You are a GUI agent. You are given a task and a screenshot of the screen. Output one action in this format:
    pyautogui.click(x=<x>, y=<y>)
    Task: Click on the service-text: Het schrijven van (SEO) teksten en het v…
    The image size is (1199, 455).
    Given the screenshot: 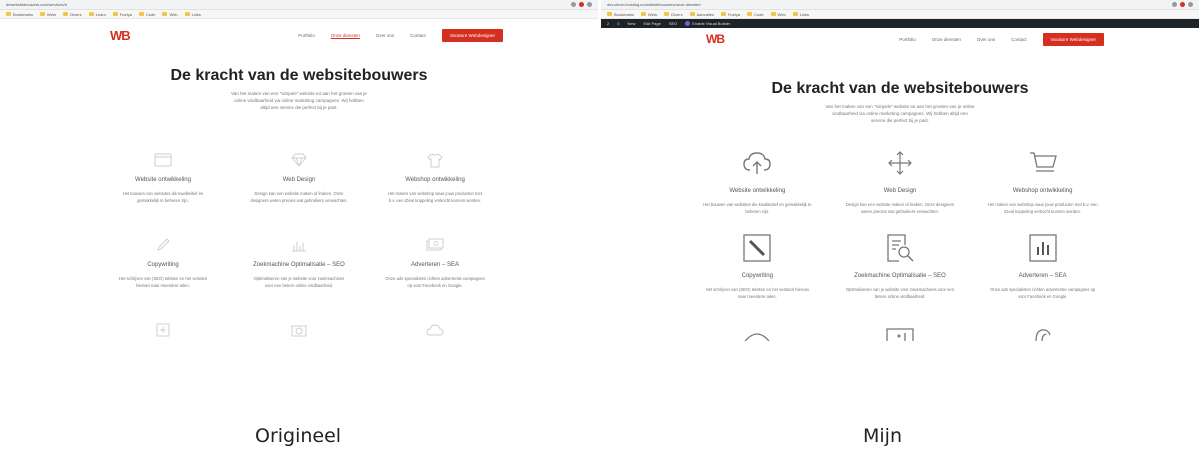 What is the action you would take?
    pyautogui.click(x=757, y=293)
    